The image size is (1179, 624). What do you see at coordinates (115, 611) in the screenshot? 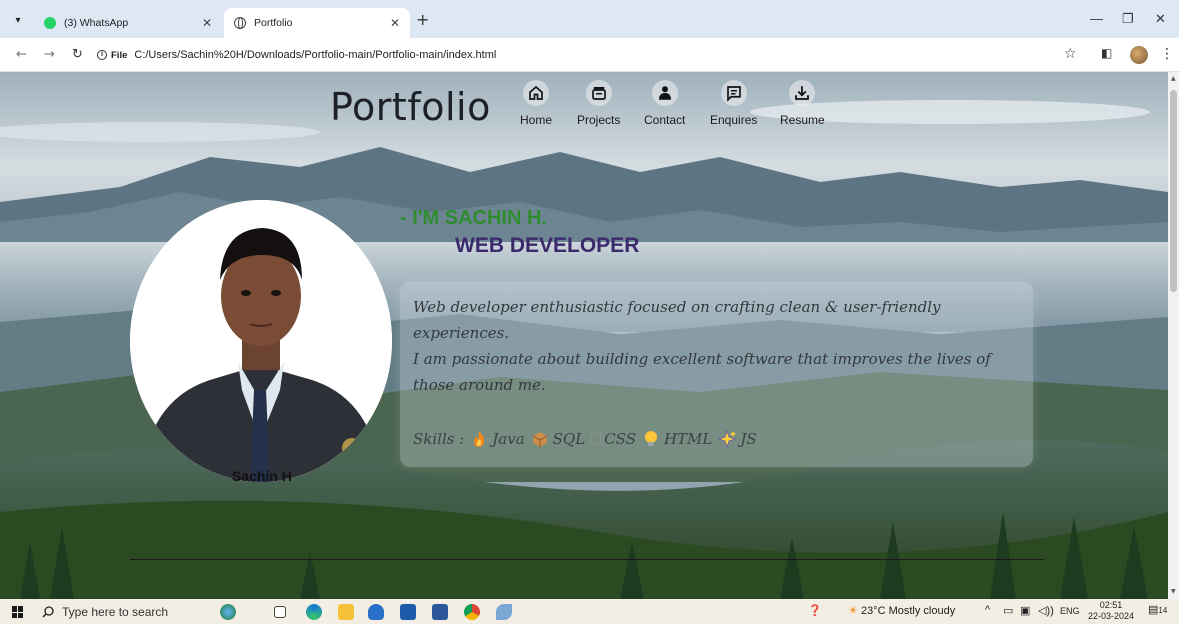
I see `search-placeholder: Type here to search` at bounding box center [115, 611].